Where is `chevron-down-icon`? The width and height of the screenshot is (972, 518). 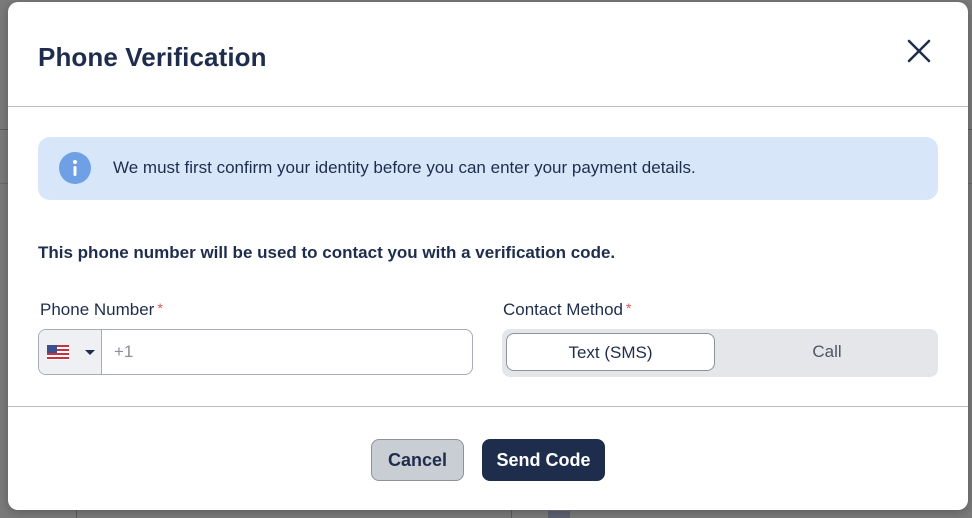
chevron-down-icon is located at coordinates (90, 352).